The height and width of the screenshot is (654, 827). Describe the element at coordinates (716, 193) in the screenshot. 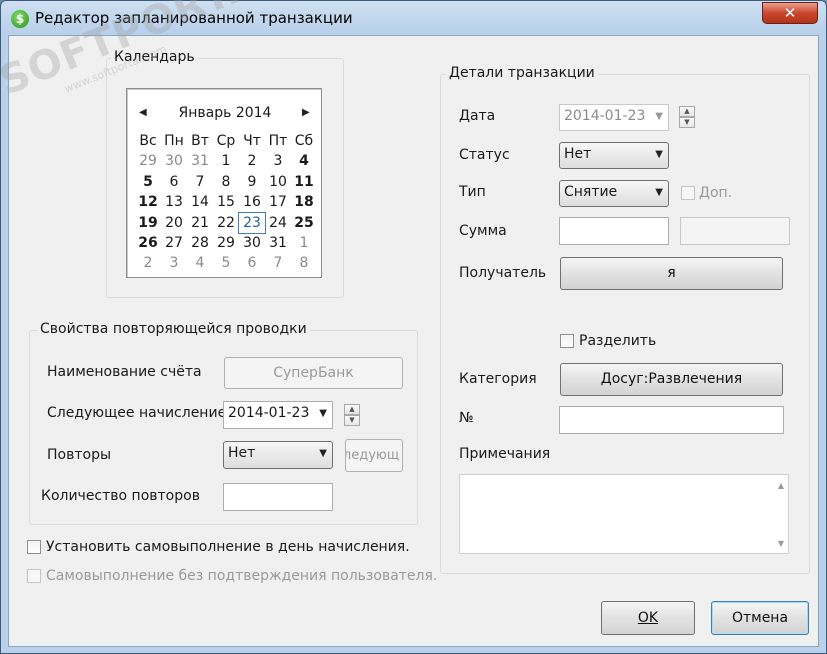

I see `extra-label: Доп.` at that location.